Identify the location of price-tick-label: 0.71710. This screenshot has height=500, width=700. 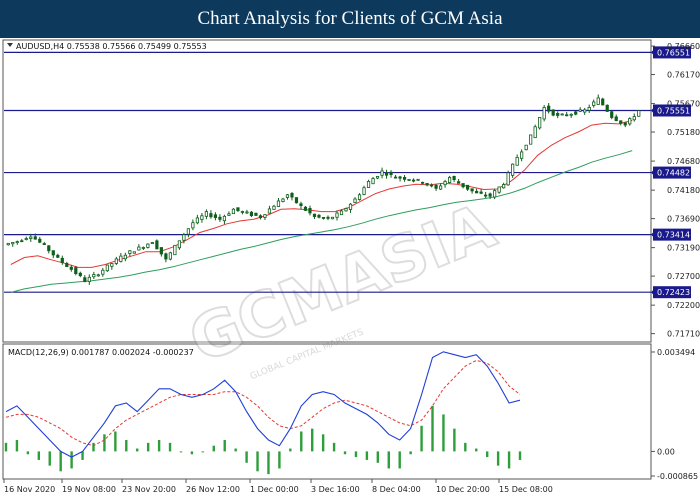
(683, 334).